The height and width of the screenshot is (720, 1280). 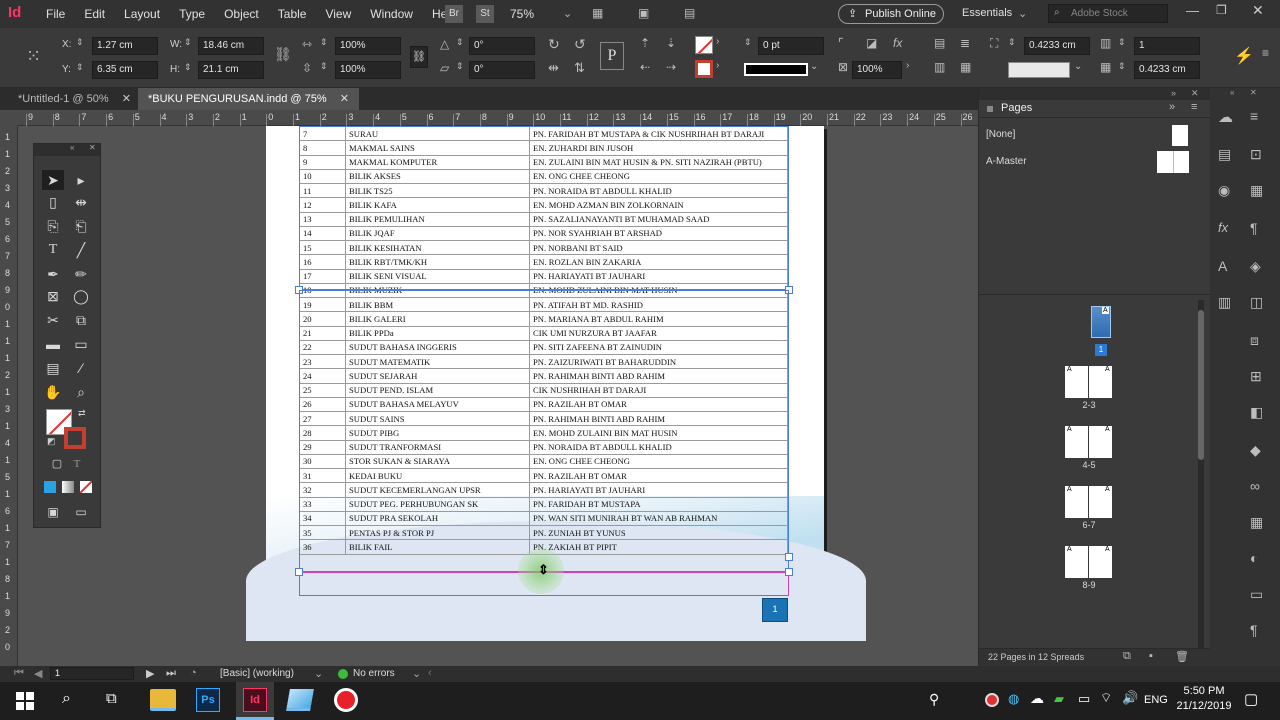 I want to click on spread-thumb: A A 4-5, so click(x=1089, y=449).